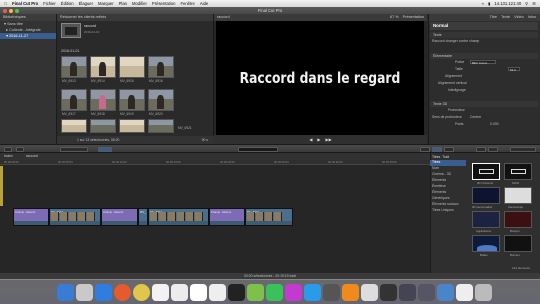  Describe the element at coordinates (435, 168) in the screenshot. I see `category-item: Nom` at that location.